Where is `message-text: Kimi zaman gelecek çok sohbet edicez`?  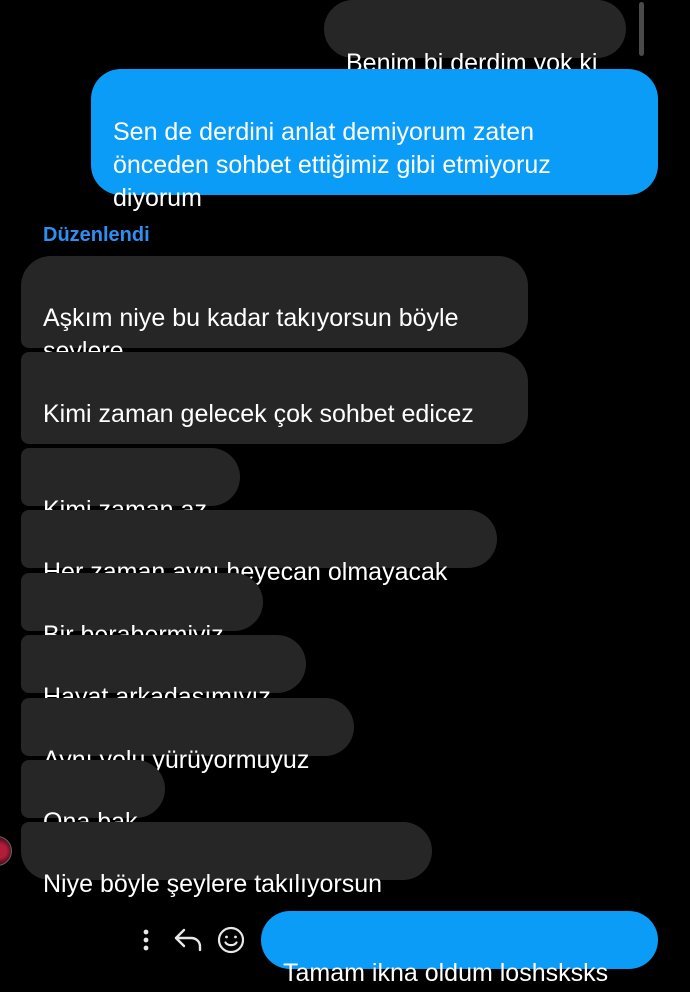
message-text: Kimi zaman gelecek çok sohbet edicez is located at coordinates (258, 414).